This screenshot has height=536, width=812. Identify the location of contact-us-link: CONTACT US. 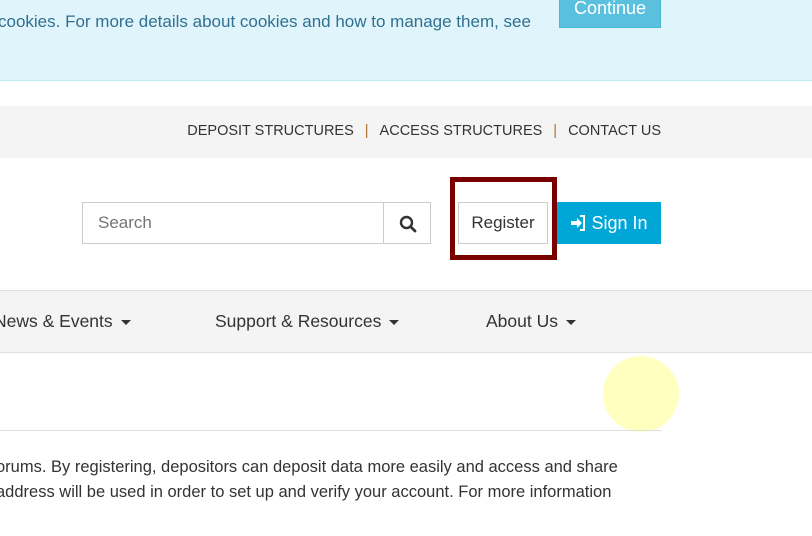
(614, 131).